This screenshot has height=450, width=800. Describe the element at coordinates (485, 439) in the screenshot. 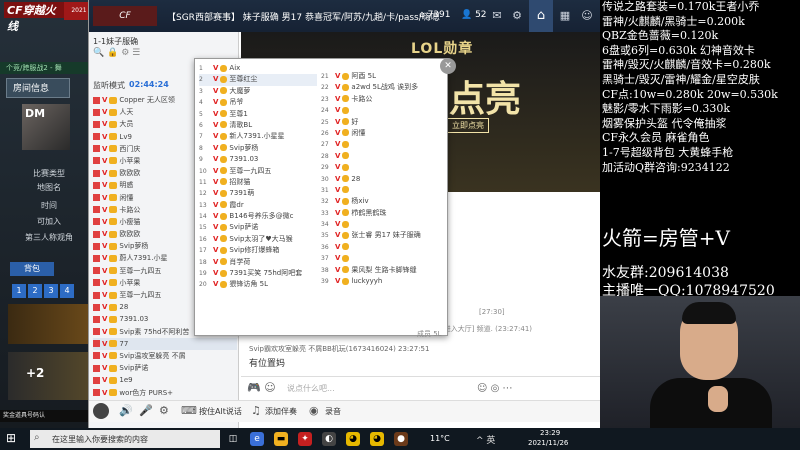

I see `system-tray: ^ 英` at that location.